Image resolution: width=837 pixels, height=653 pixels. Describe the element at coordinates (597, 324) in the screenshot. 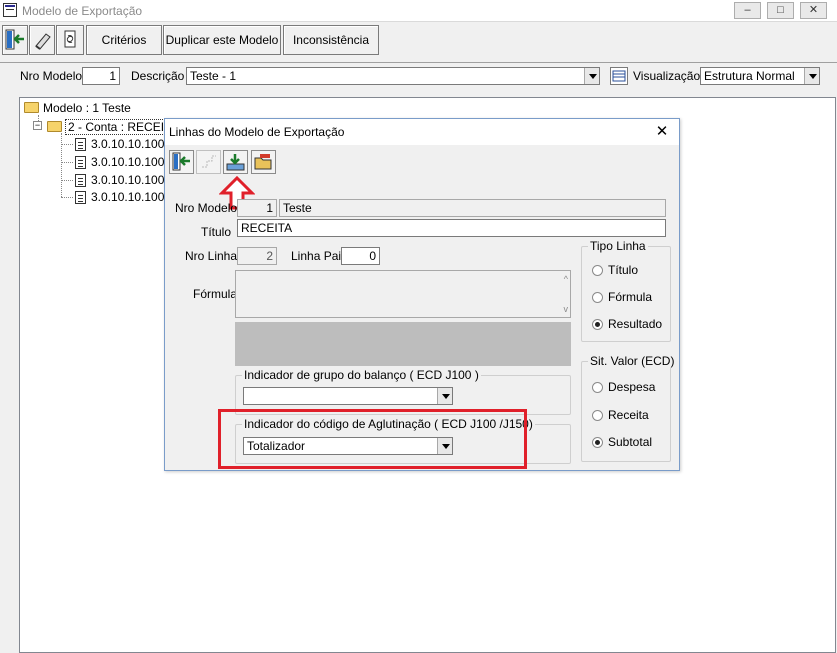

I see `tipo-resultado-radio` at that location.